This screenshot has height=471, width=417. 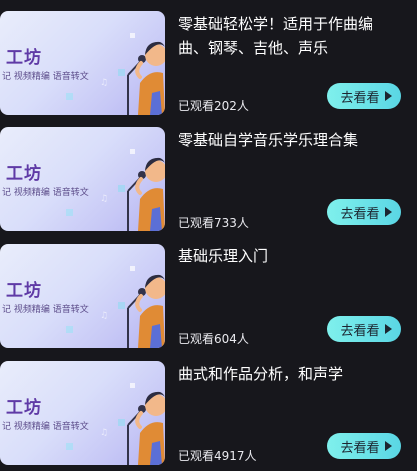 I want to click on course-title: 曲式和作品分析，和声学, so click(x=289, y=374).